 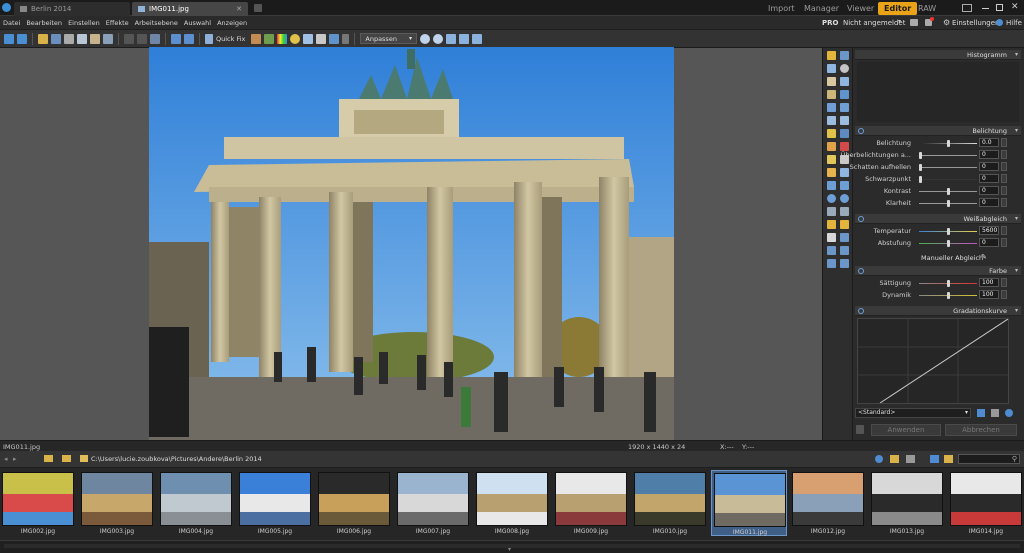 I want to click on exposure-header: Belichtung ▾, so click(x=938, y=131).